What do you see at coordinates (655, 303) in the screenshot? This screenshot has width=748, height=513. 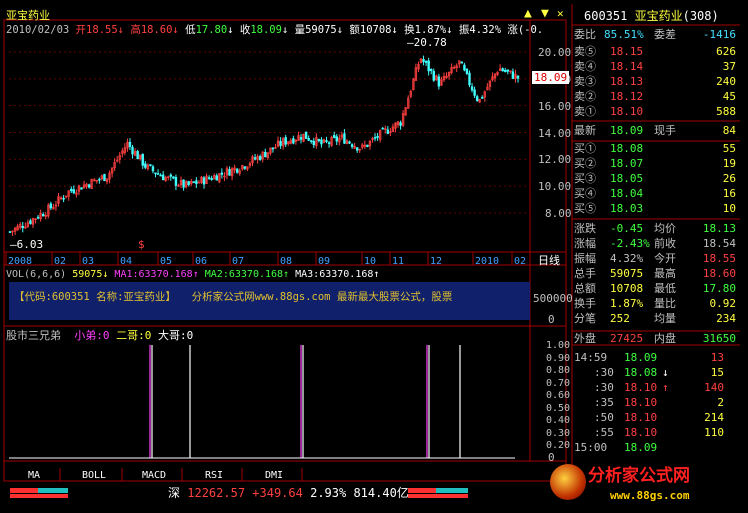 I see `stat-row: 换手 1.87% 量比 0.92` at bounding box center [655, 303].